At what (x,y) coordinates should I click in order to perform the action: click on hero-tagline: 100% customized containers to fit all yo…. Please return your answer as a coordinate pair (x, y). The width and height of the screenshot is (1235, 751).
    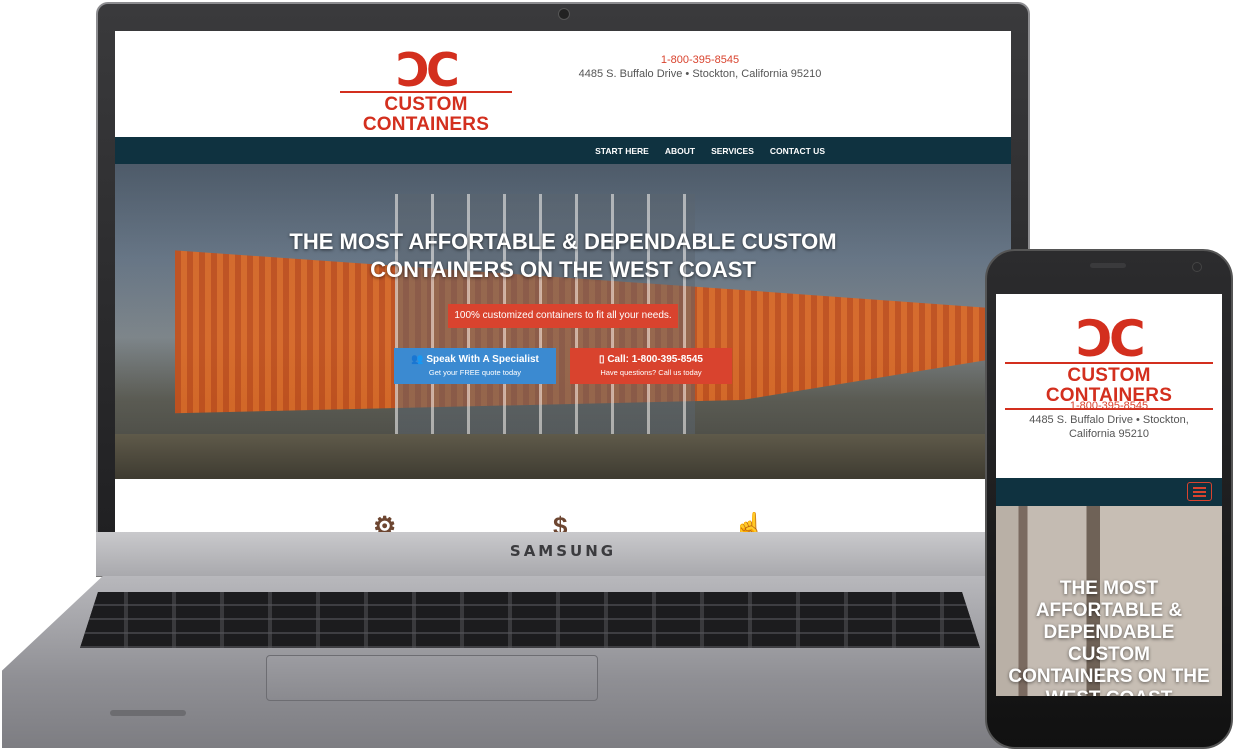
    Looking at the image, I should click on (563, 316).